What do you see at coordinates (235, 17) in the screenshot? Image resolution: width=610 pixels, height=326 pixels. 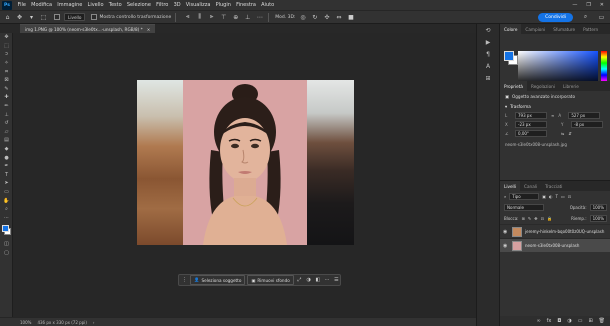 I see `align-middle-icon: ⊕` at bounding box center [235, 17].